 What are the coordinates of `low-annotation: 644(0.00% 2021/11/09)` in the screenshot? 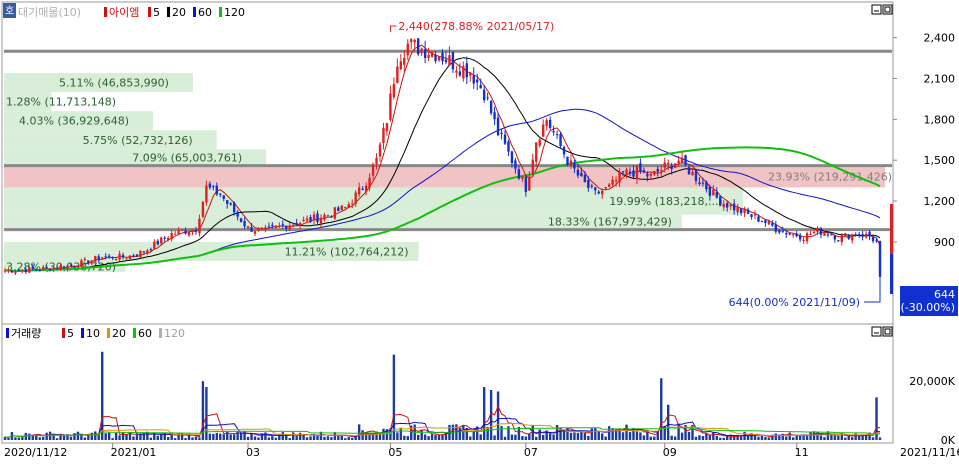 It's located at (794, 302).